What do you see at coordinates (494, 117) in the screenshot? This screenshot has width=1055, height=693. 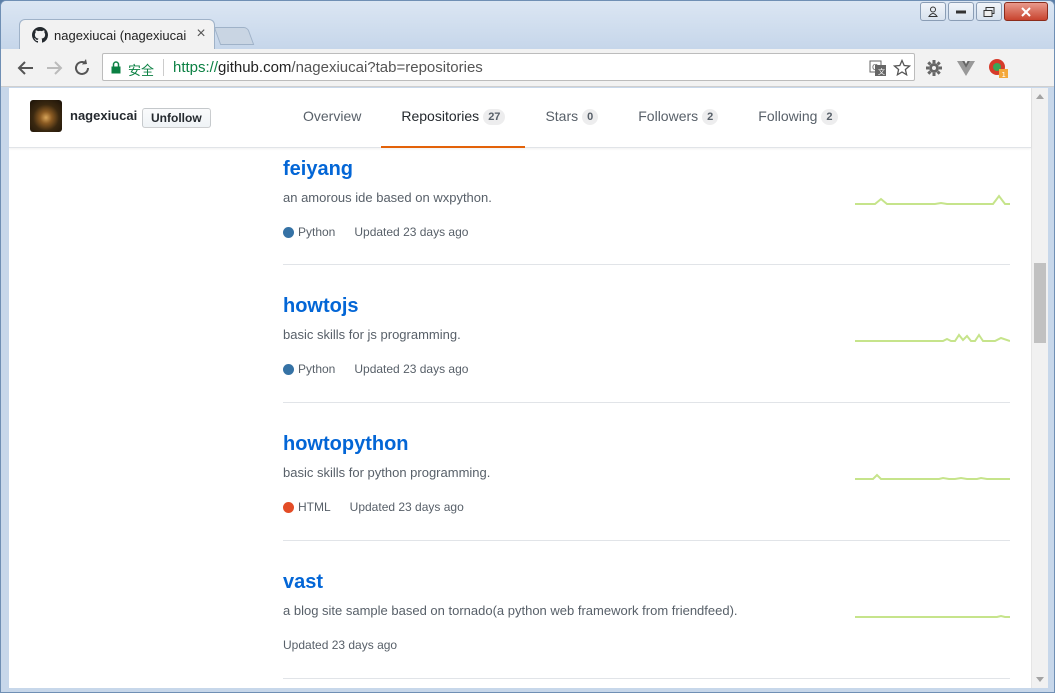 I see `tab-count: 27` at bounding box center [494, 117].